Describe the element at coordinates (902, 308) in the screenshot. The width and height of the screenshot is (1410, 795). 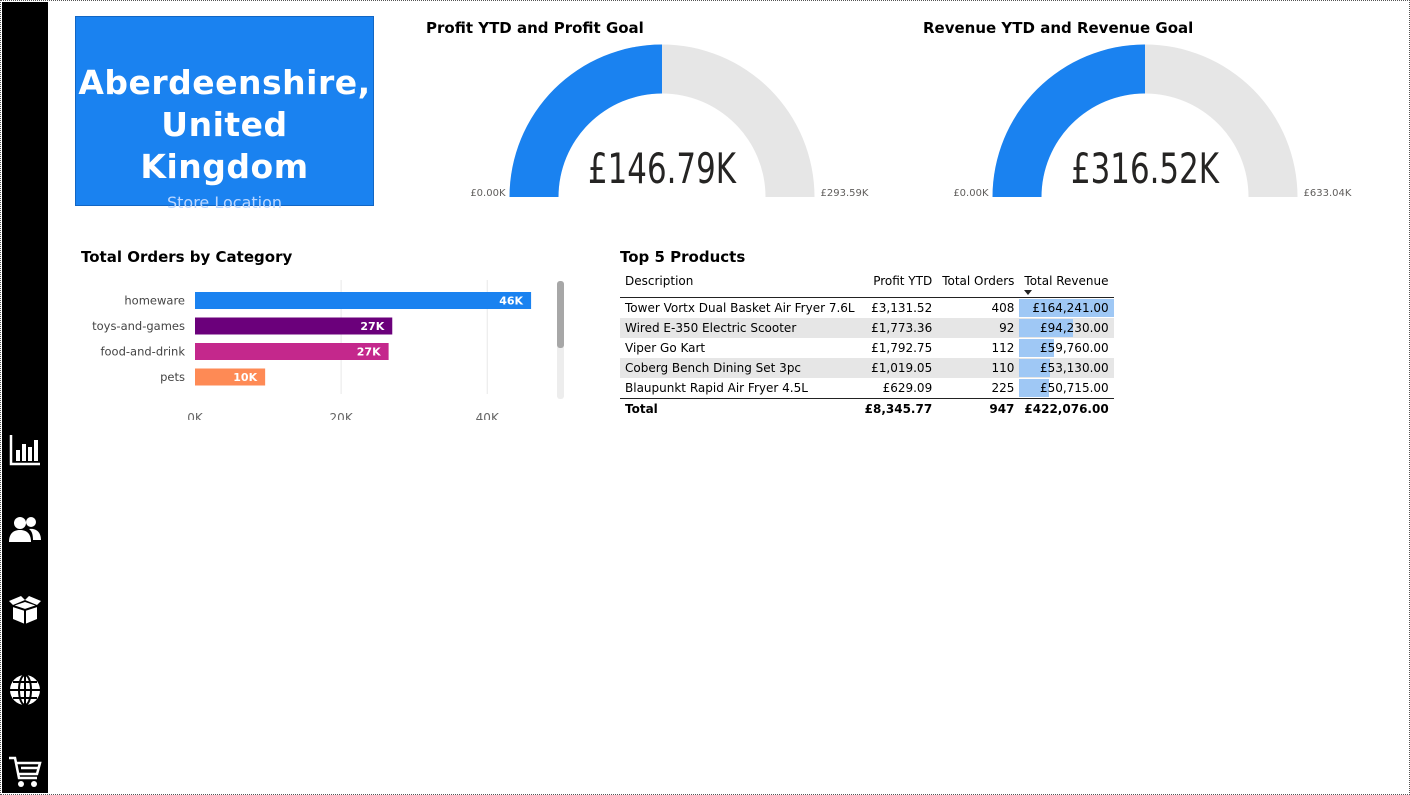
I see `product-profit: £3,131.52` at that location.